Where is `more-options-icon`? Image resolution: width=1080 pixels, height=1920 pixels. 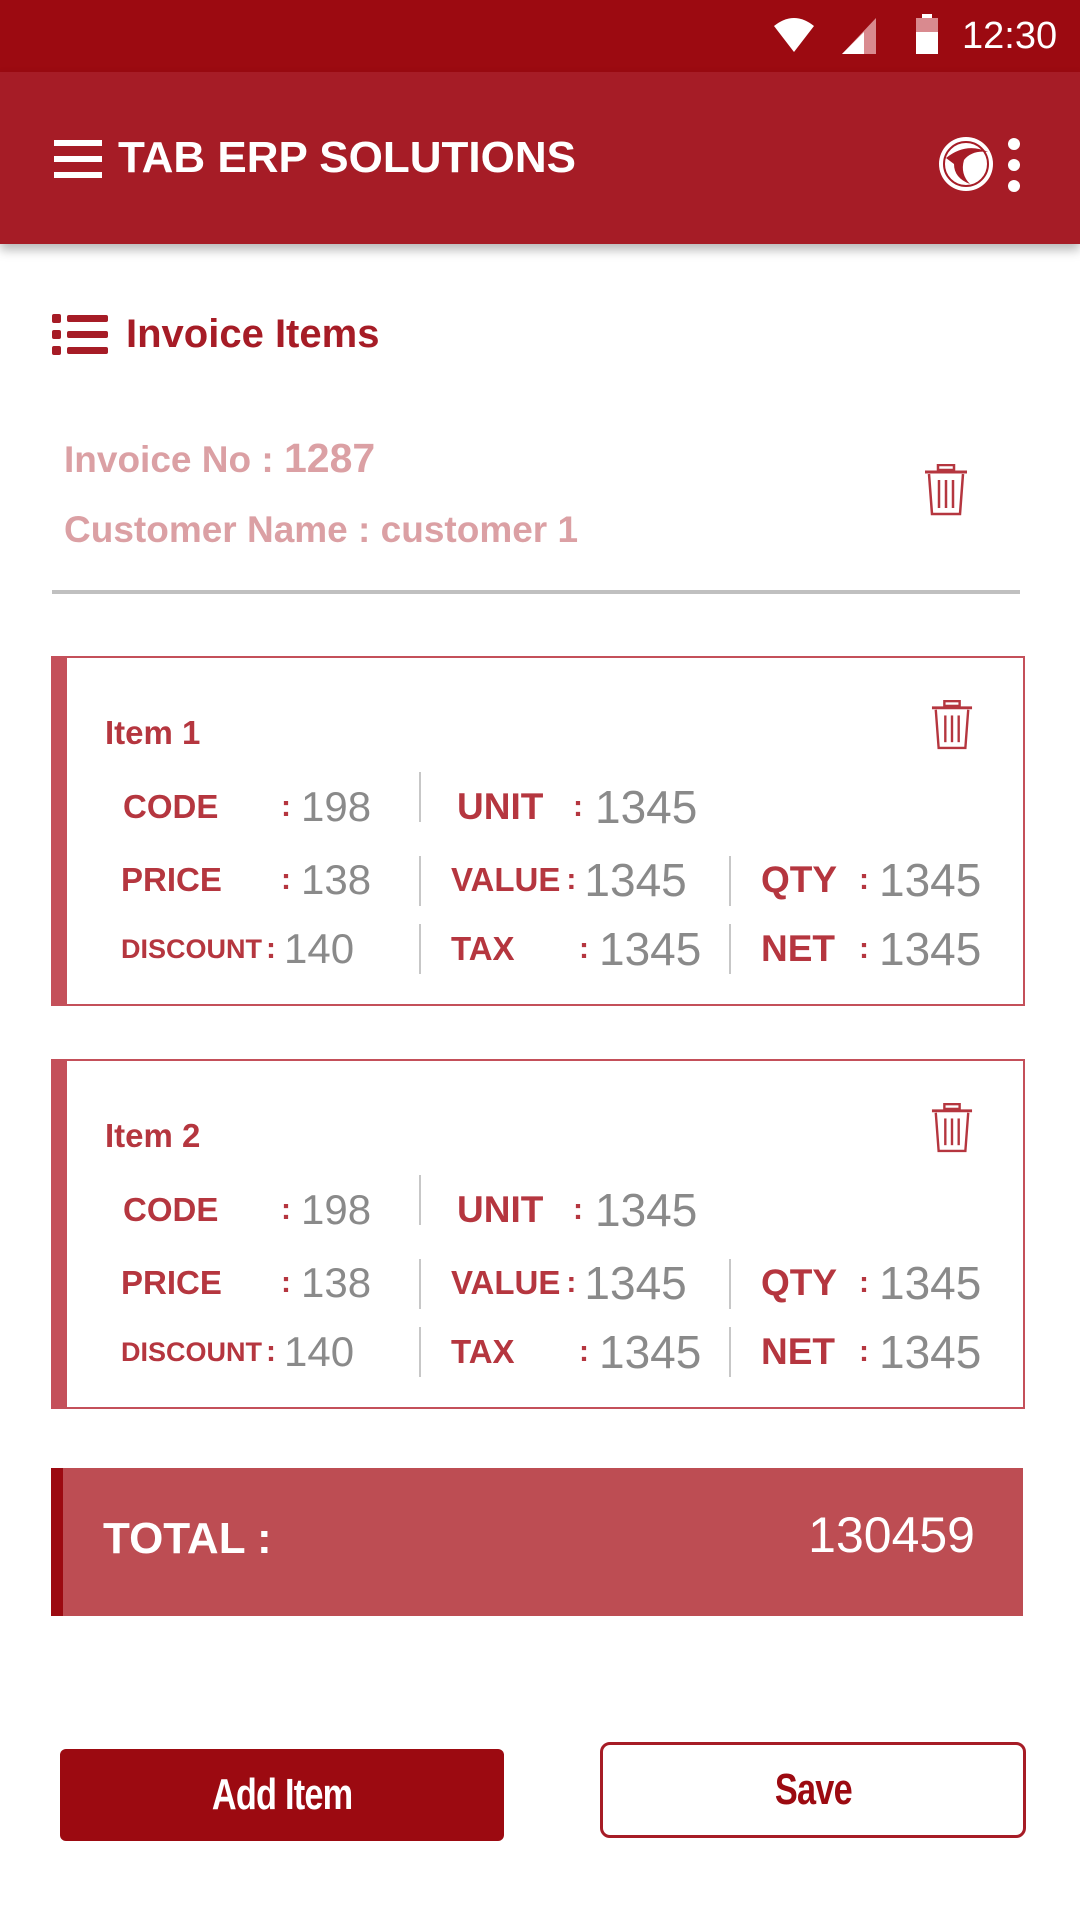 more-options-icon is located at coordinates (1014, 165).